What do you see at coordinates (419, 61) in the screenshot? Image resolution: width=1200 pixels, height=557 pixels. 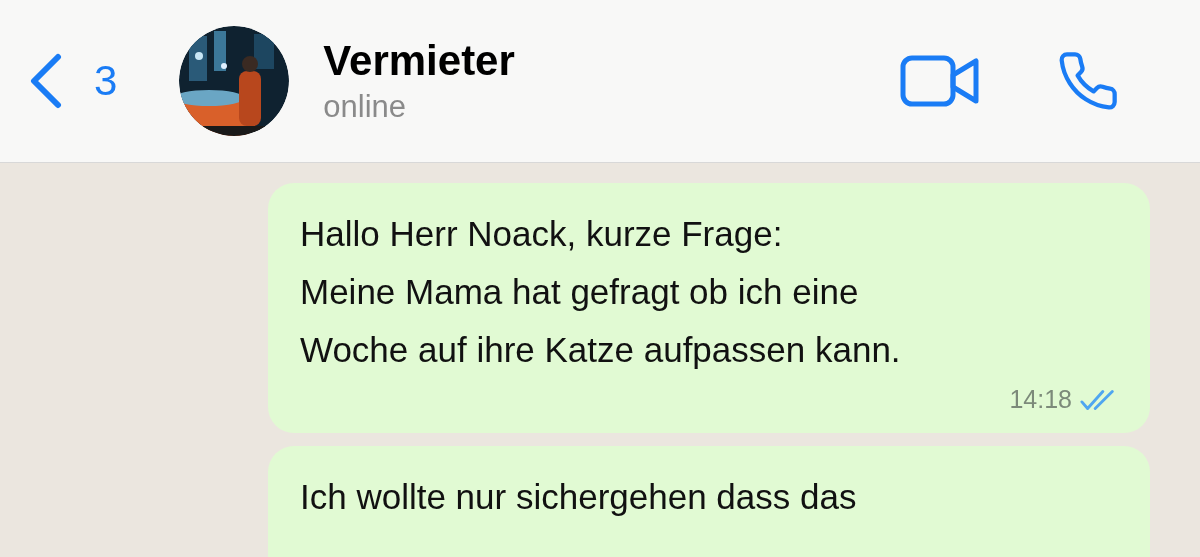 I see `contact-name: Vermieter` at bounding box center [419, 61].